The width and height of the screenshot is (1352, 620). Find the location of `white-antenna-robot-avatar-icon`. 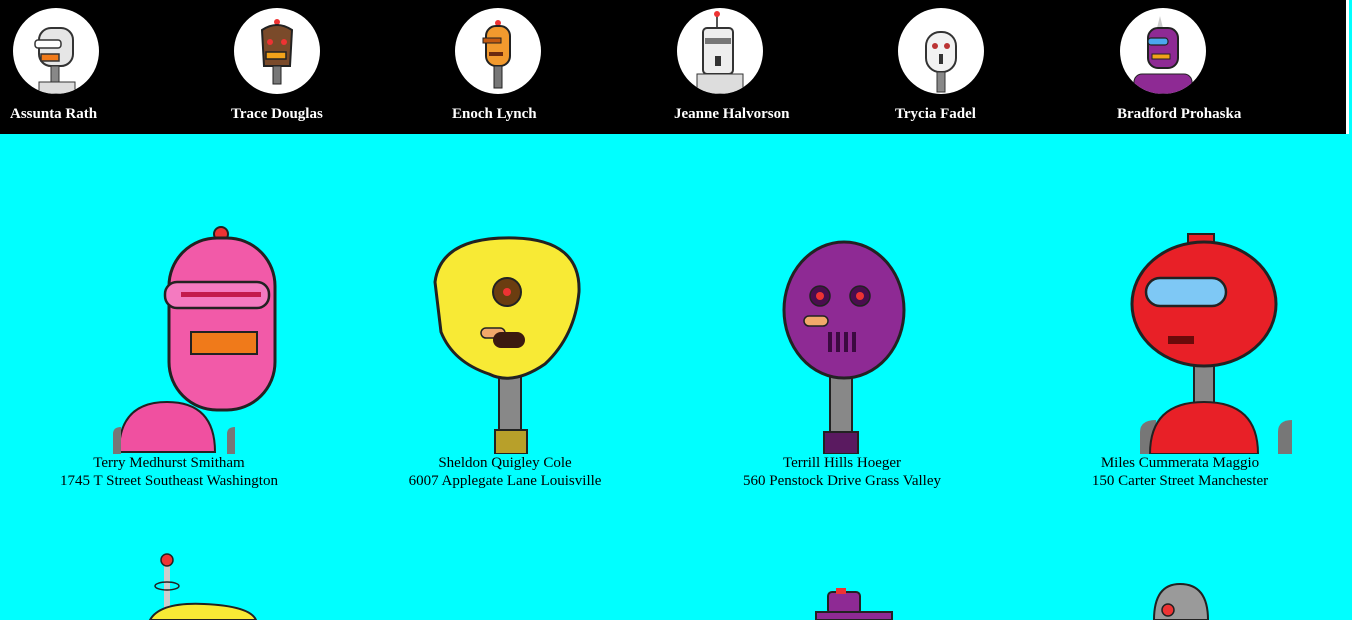

white-antenna-robot-avatar-icon is located at coordinates (720, 51).